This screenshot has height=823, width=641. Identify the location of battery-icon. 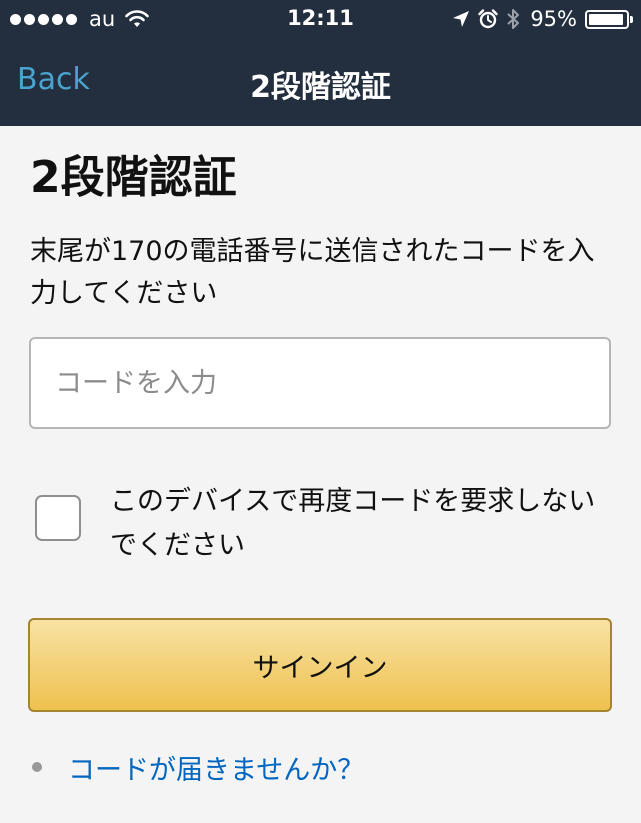
(609, 19).